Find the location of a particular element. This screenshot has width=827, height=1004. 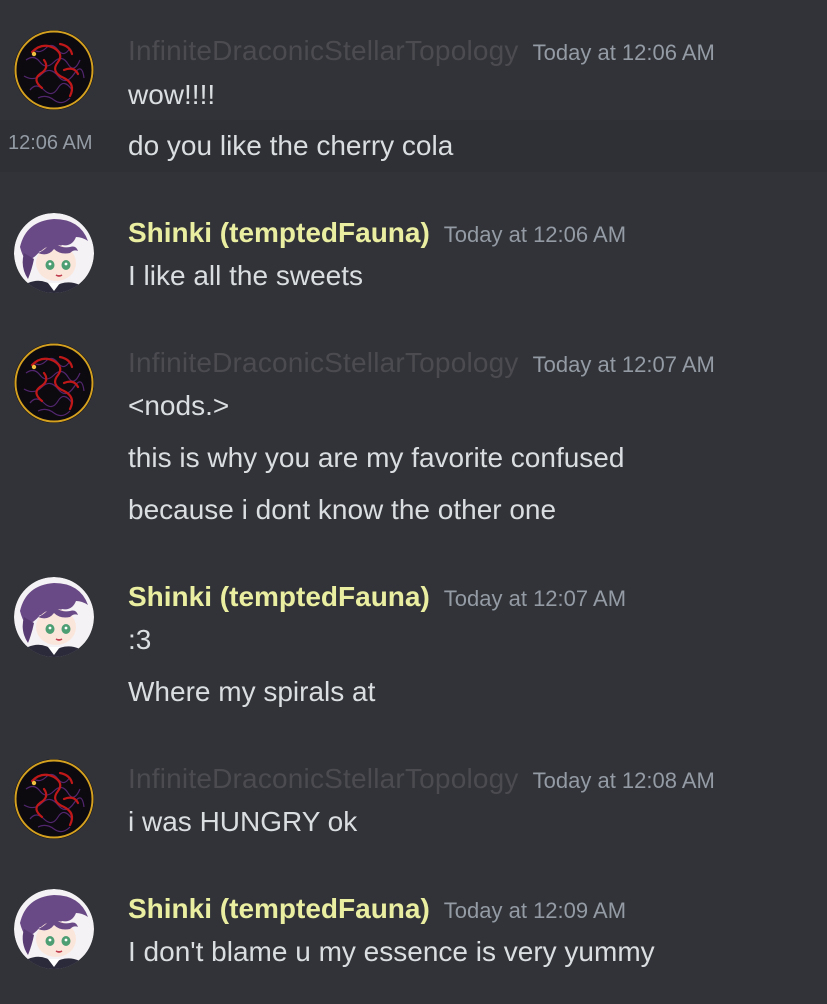

message-text: I like all the sweets is located at coordinates (245, 275).